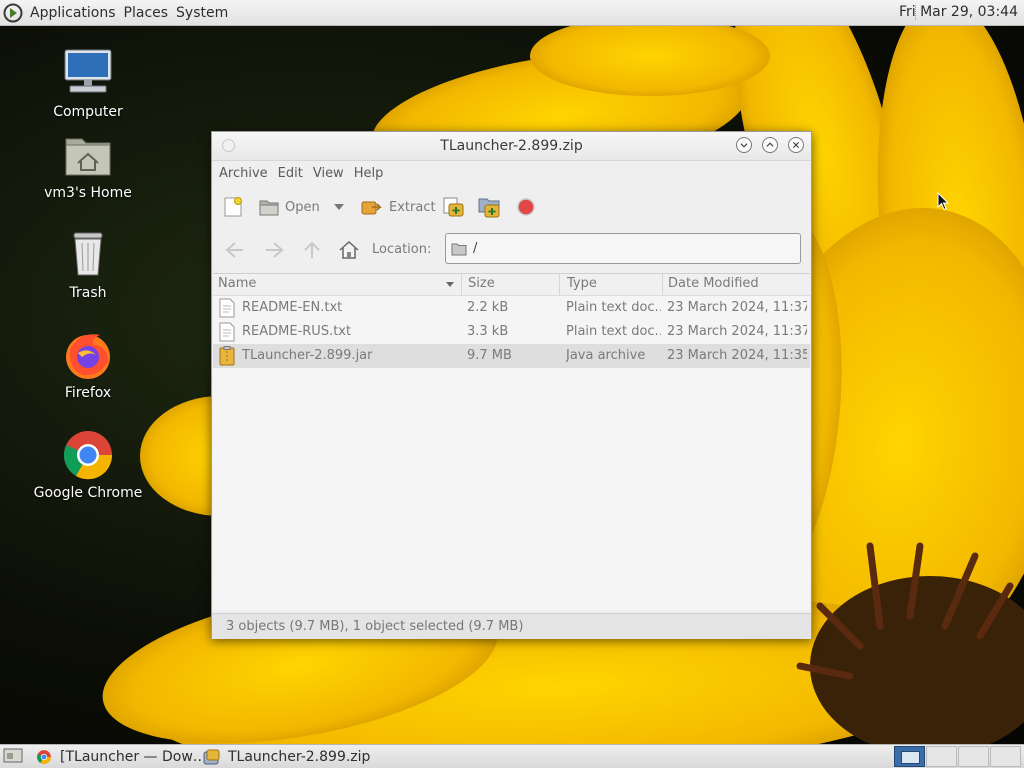  Describe the element at coordinates (88, 157) in the screenshot. I see `home-folder-icon` at that location.